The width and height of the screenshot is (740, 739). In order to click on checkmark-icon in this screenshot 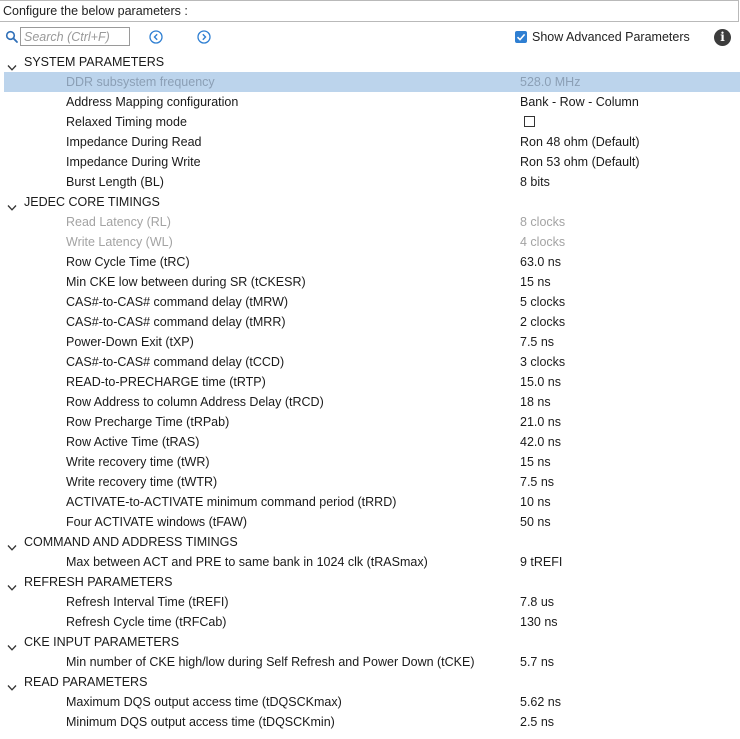, I will do `click(521, 37)`.